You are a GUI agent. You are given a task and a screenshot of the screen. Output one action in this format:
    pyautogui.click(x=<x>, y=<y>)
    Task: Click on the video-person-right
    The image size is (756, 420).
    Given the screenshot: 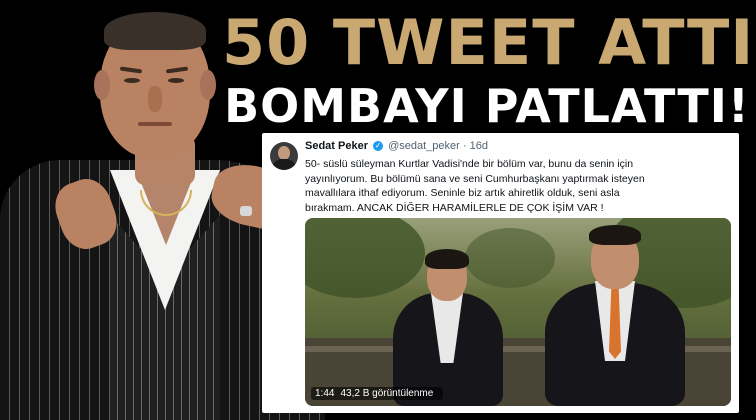 What is the action you would take?
    pyautogui.click(x=615, y=314)
    